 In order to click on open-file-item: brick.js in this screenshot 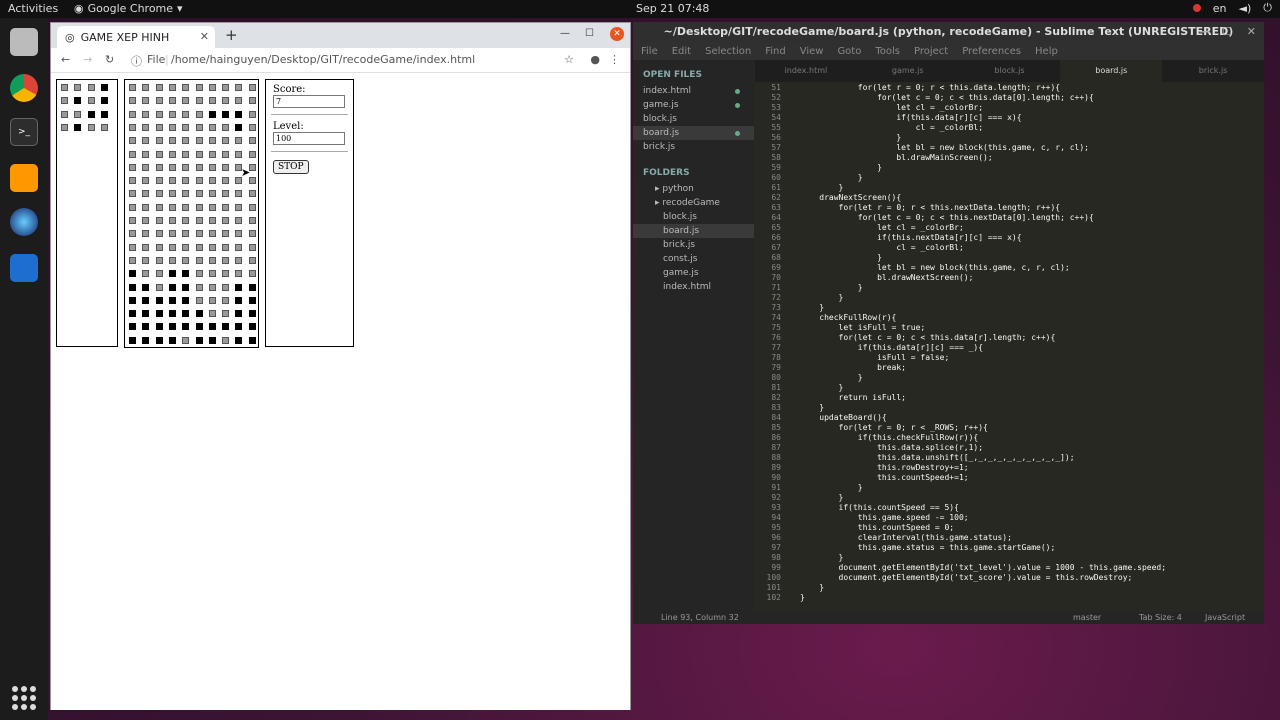, I will do `click(693, 147)`.